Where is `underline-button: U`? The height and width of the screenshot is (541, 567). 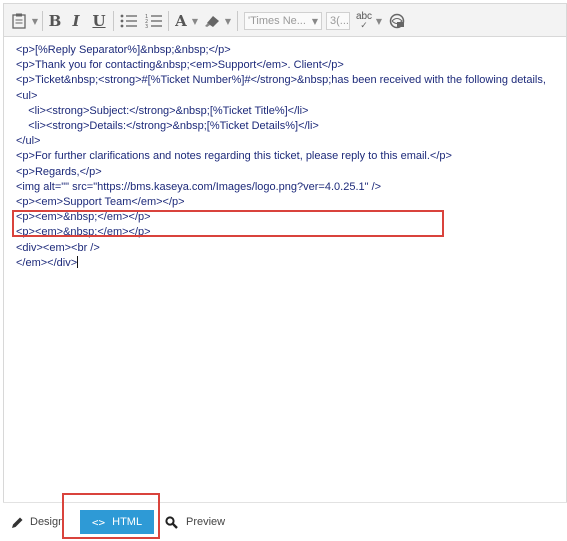
underline-button: U is located at coordinates (99, 21).